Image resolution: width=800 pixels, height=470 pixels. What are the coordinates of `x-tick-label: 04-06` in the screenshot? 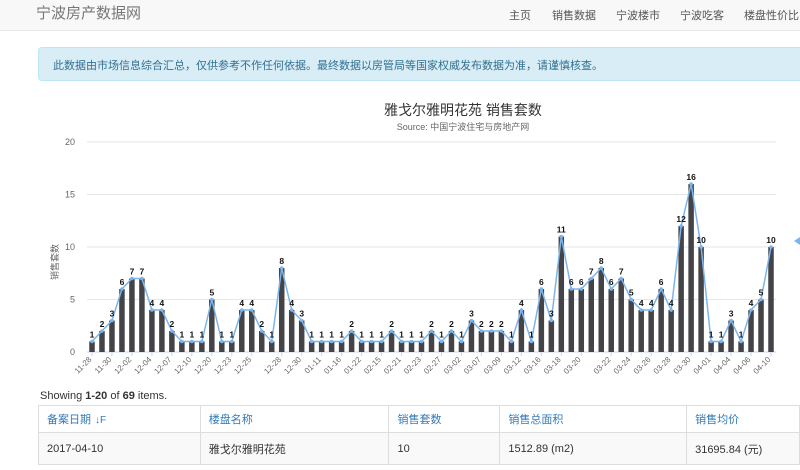 It's located at (742, 365).